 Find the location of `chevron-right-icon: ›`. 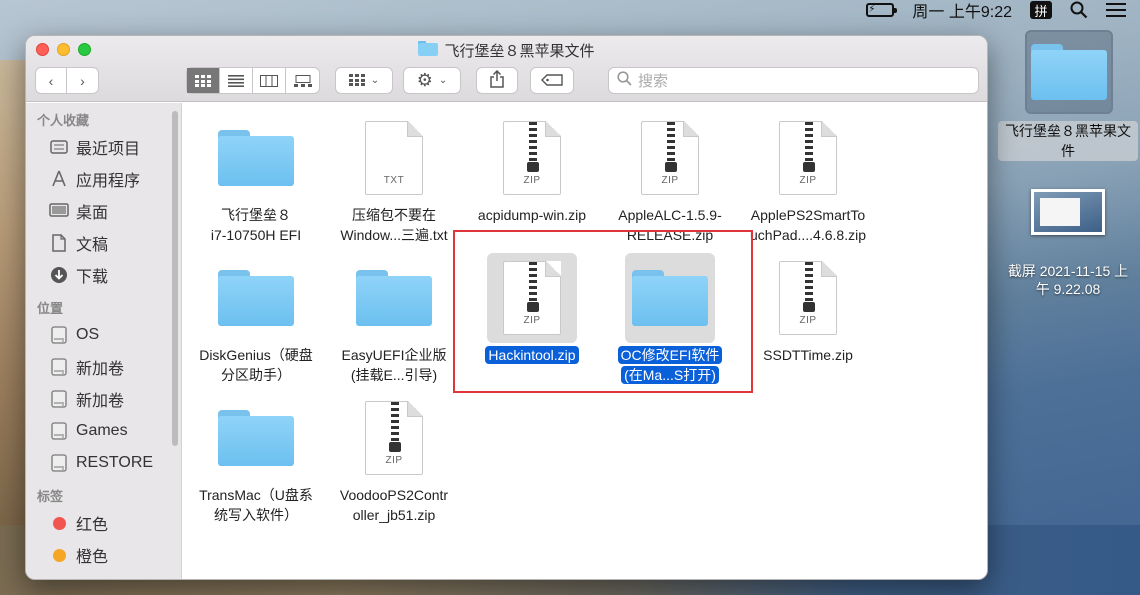

chevron-right-icon: › is located at coordinates (82, 80).